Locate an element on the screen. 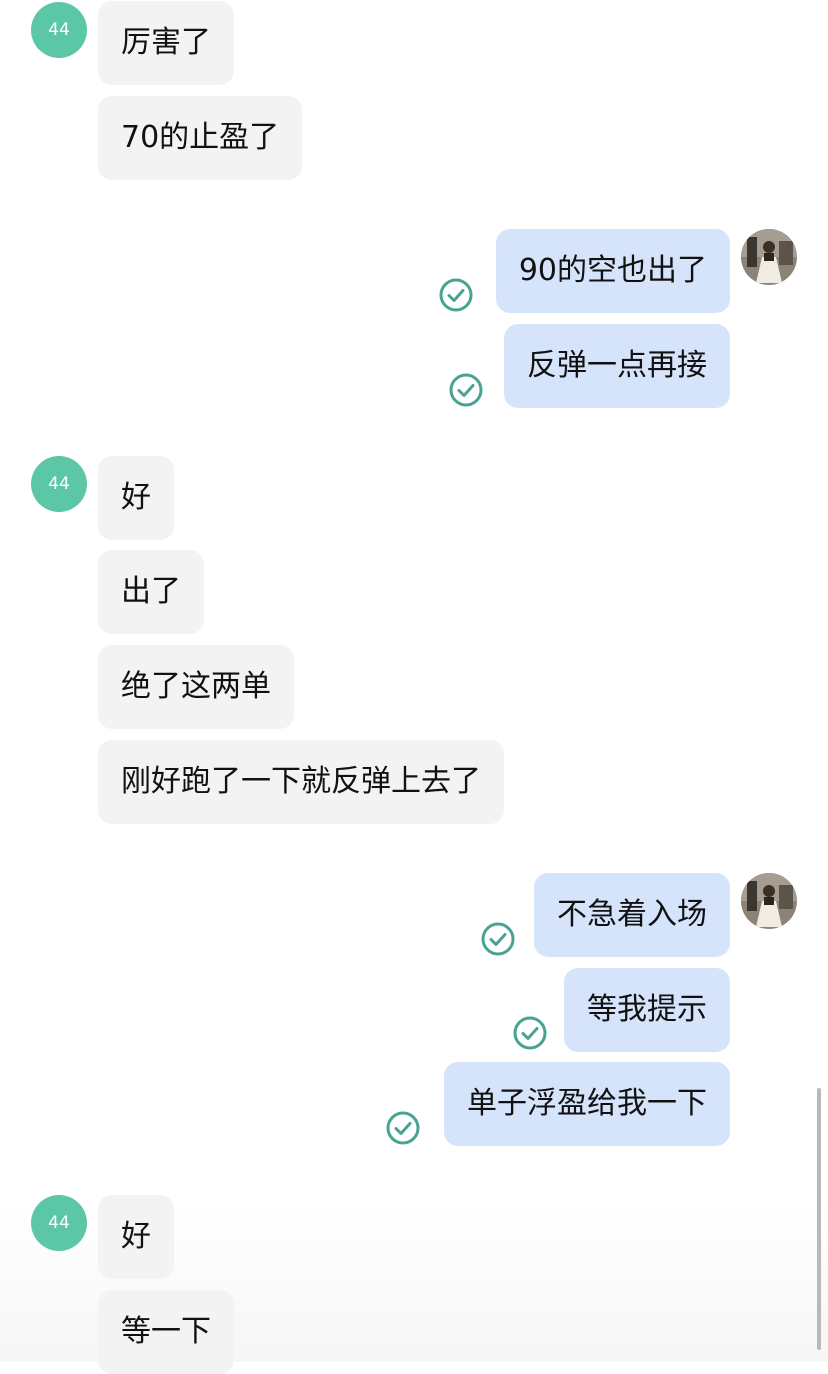  message-bubble-outgoing: 不急着入场 is located at coordinates (632, 915).